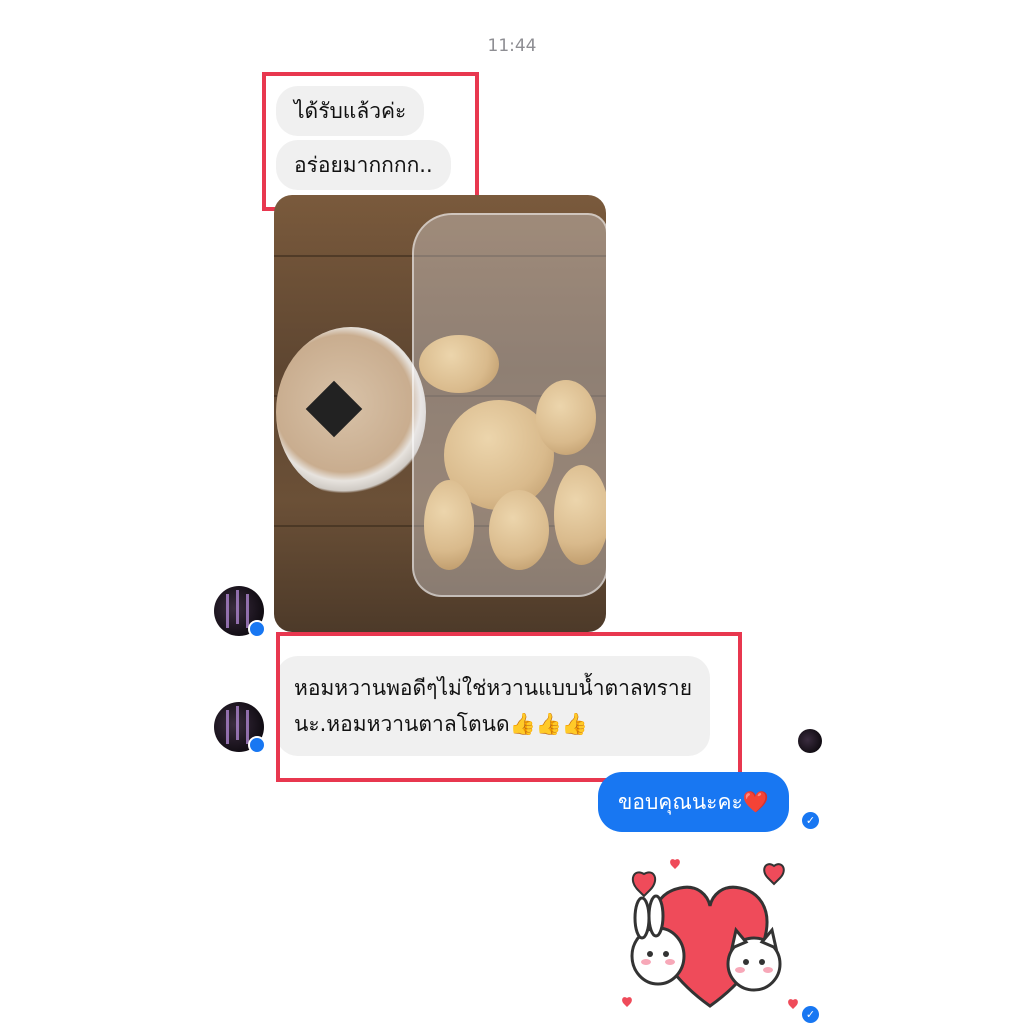 The width and height of the screenshot is (1024, 1024). Describe the element at coordinates (693, 802) in the screenshot. I see `outgoing-message: ขอบคุณนะคะ❤️` at that location.